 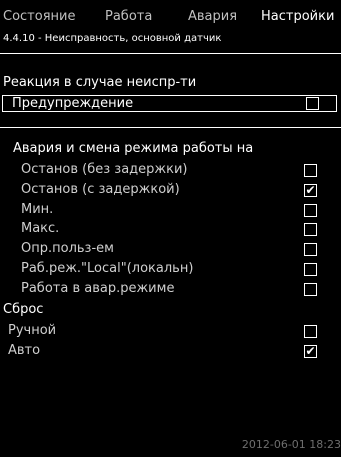 I want to click on alarm-option-checkbox: ✔, so click(x=310, y=189).